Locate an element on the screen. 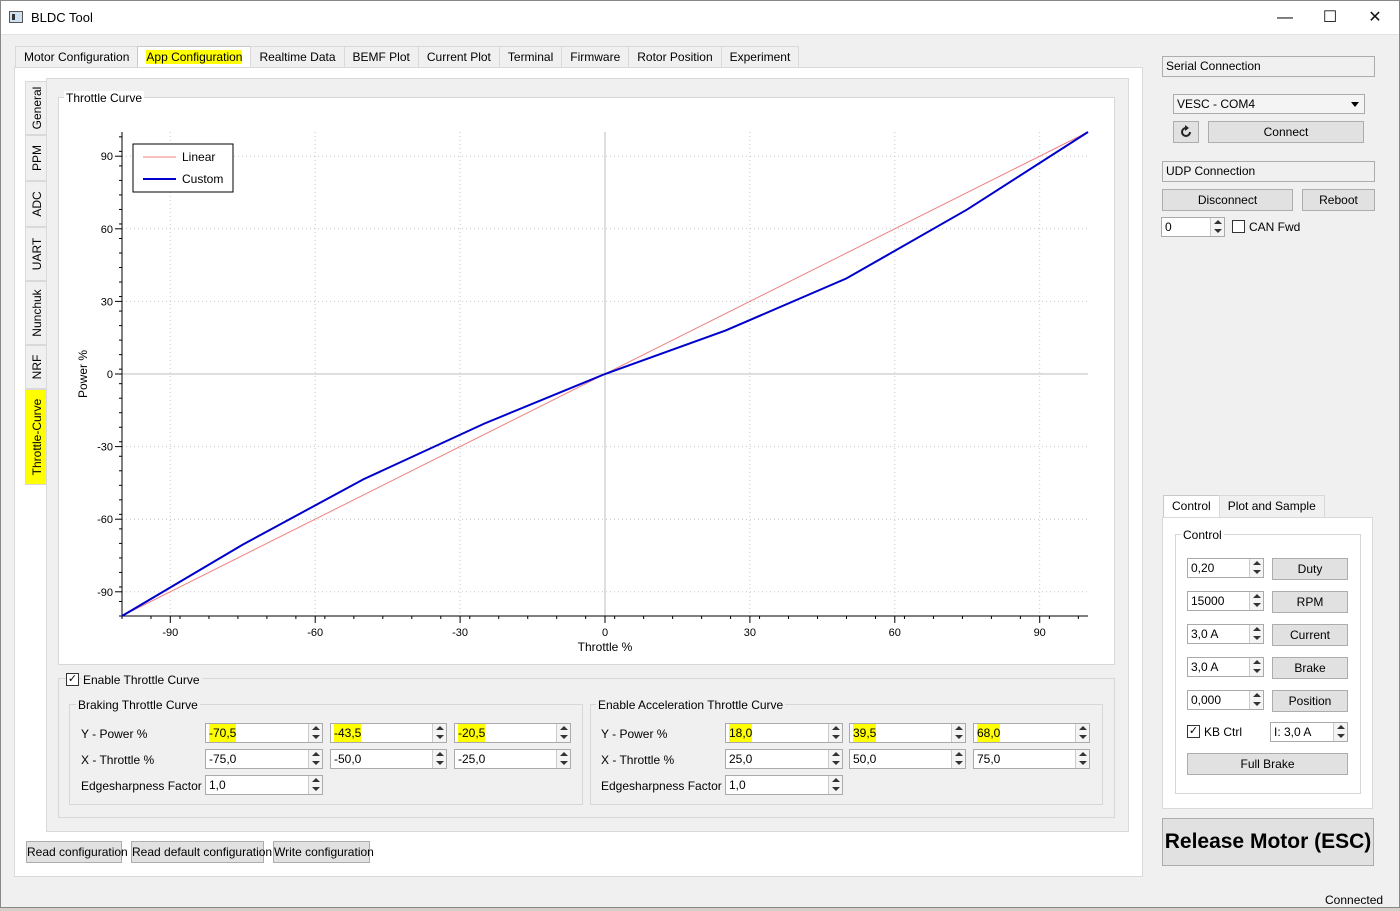  braking-x2-input: -50,0 is located at coordinates (388, 759).